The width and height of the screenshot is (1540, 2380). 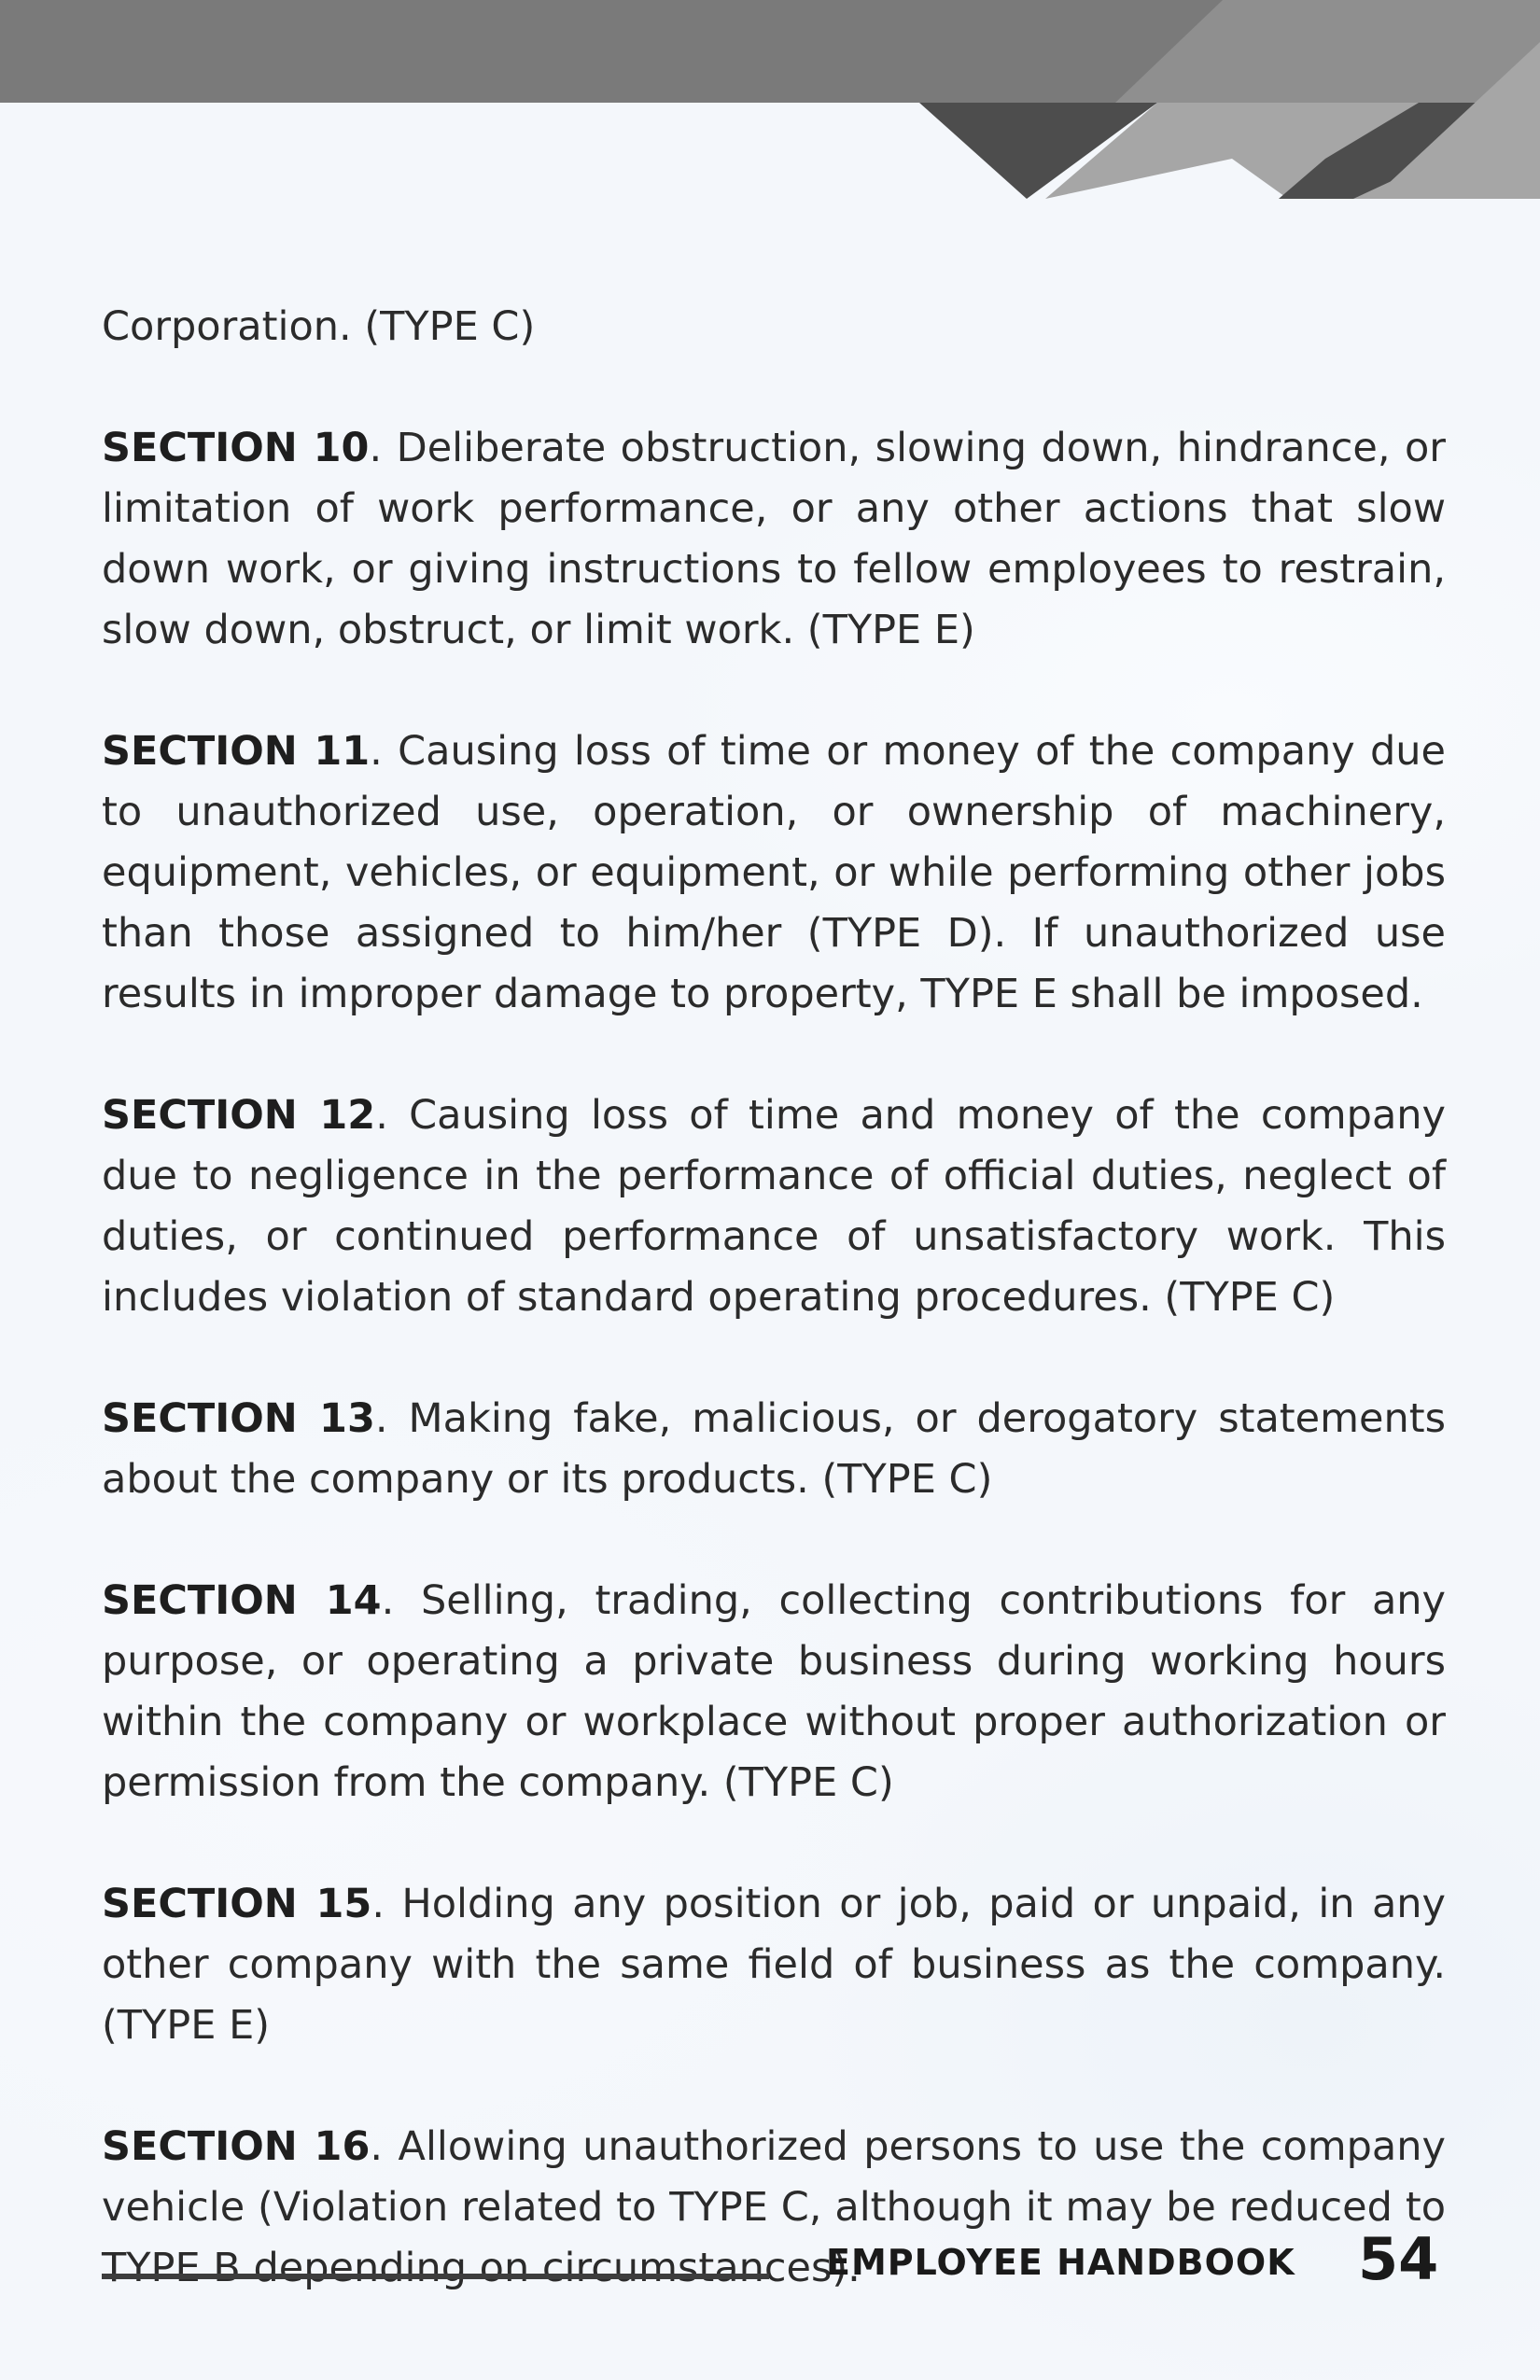 What do you see at coordinates (236, 448) in the screenshot?
I see `section-title: SECTION 10` at bounding box center [236, 448].